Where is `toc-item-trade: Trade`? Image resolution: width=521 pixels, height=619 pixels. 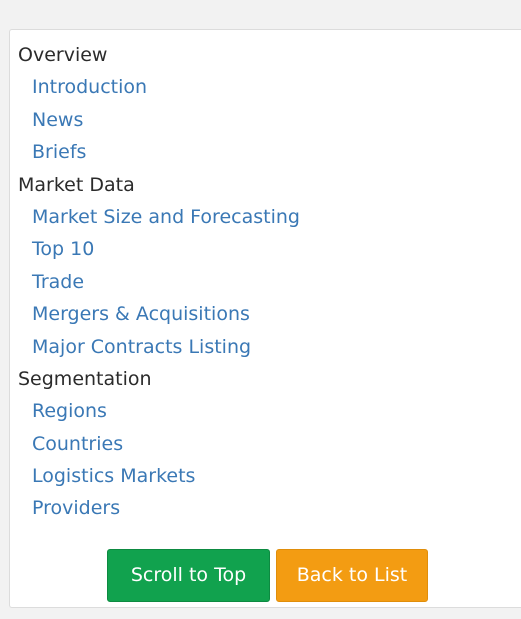
toc-item-trade: Trade is located at coordinates (159, 282).